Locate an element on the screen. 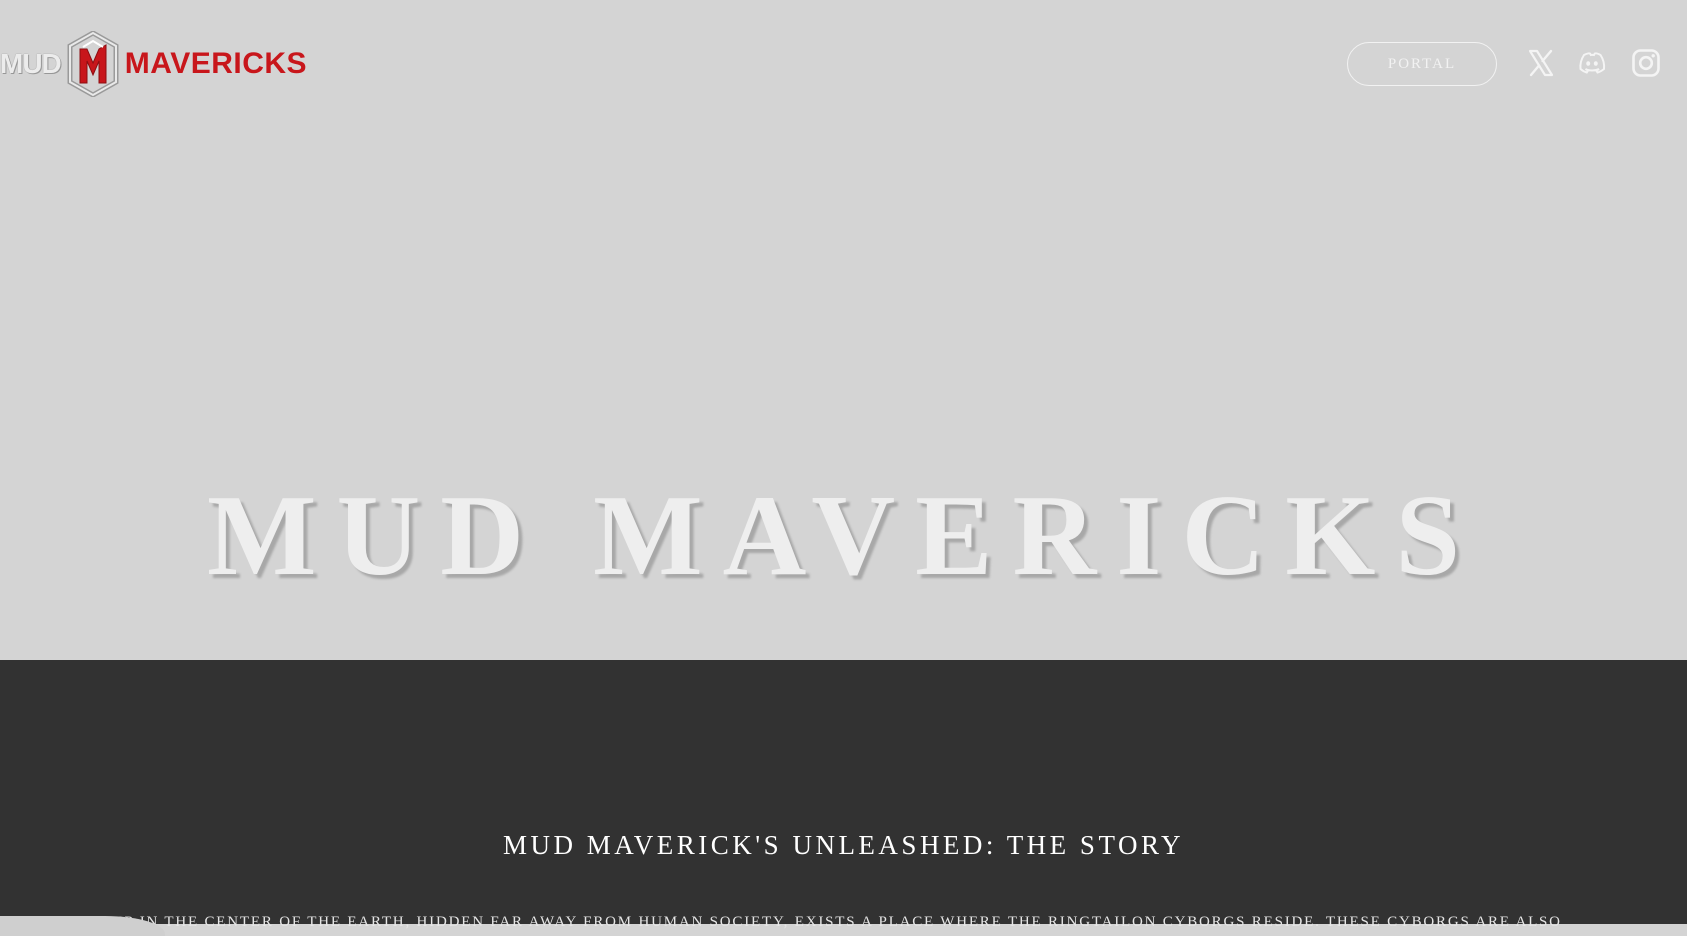 This screenshot has height=936, width=1687. x-twitter-icon is located at coordinates (1541, 63).